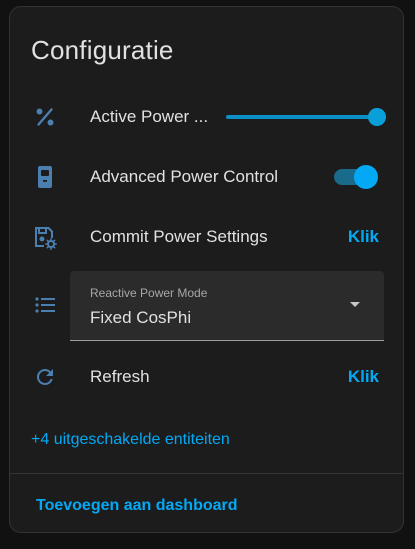 This screenshot has width=415, height=549. I want to click on refresh-button: Klik, so click(363, 377).